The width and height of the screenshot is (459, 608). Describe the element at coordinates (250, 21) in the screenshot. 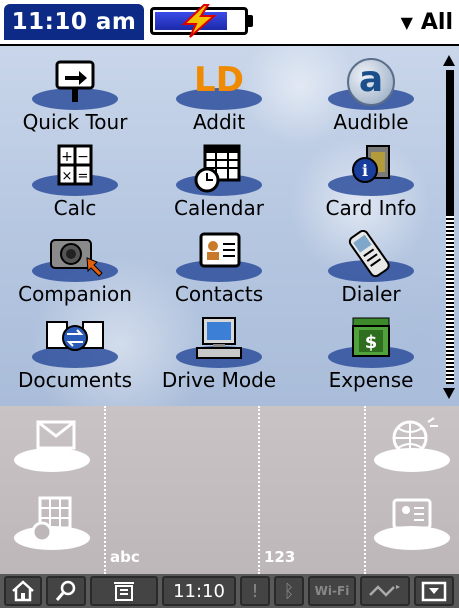

I see `battery-terminal` at that location.